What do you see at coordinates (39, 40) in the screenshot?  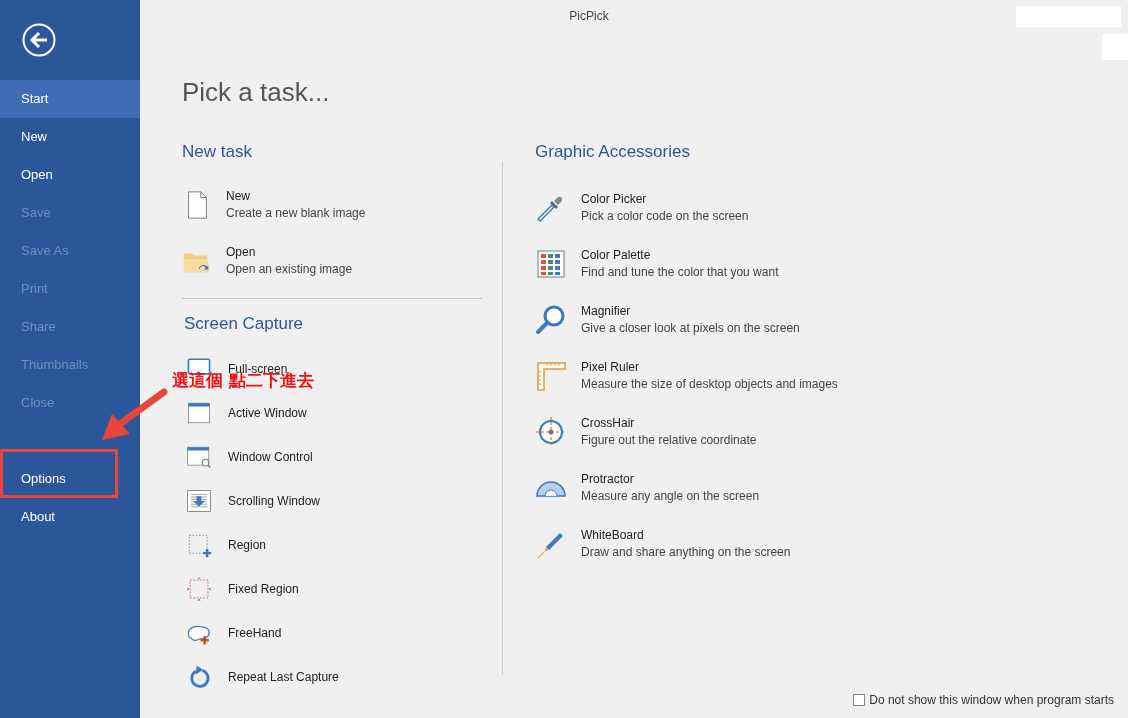 I see `back-icon` at bounding box center [39, 40].